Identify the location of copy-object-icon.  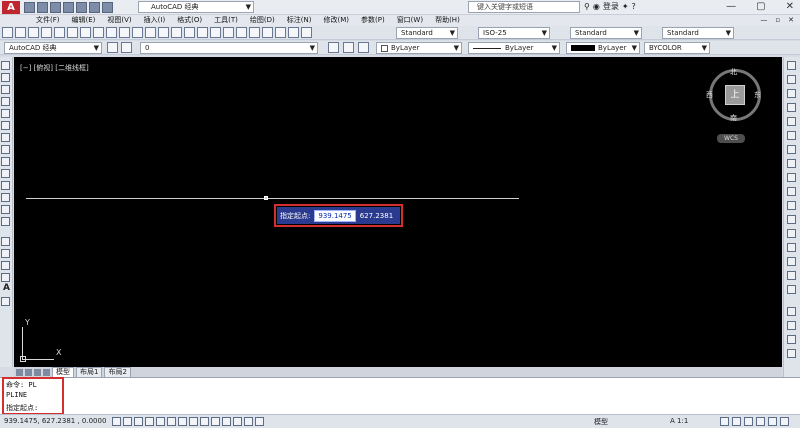
(791, 79).